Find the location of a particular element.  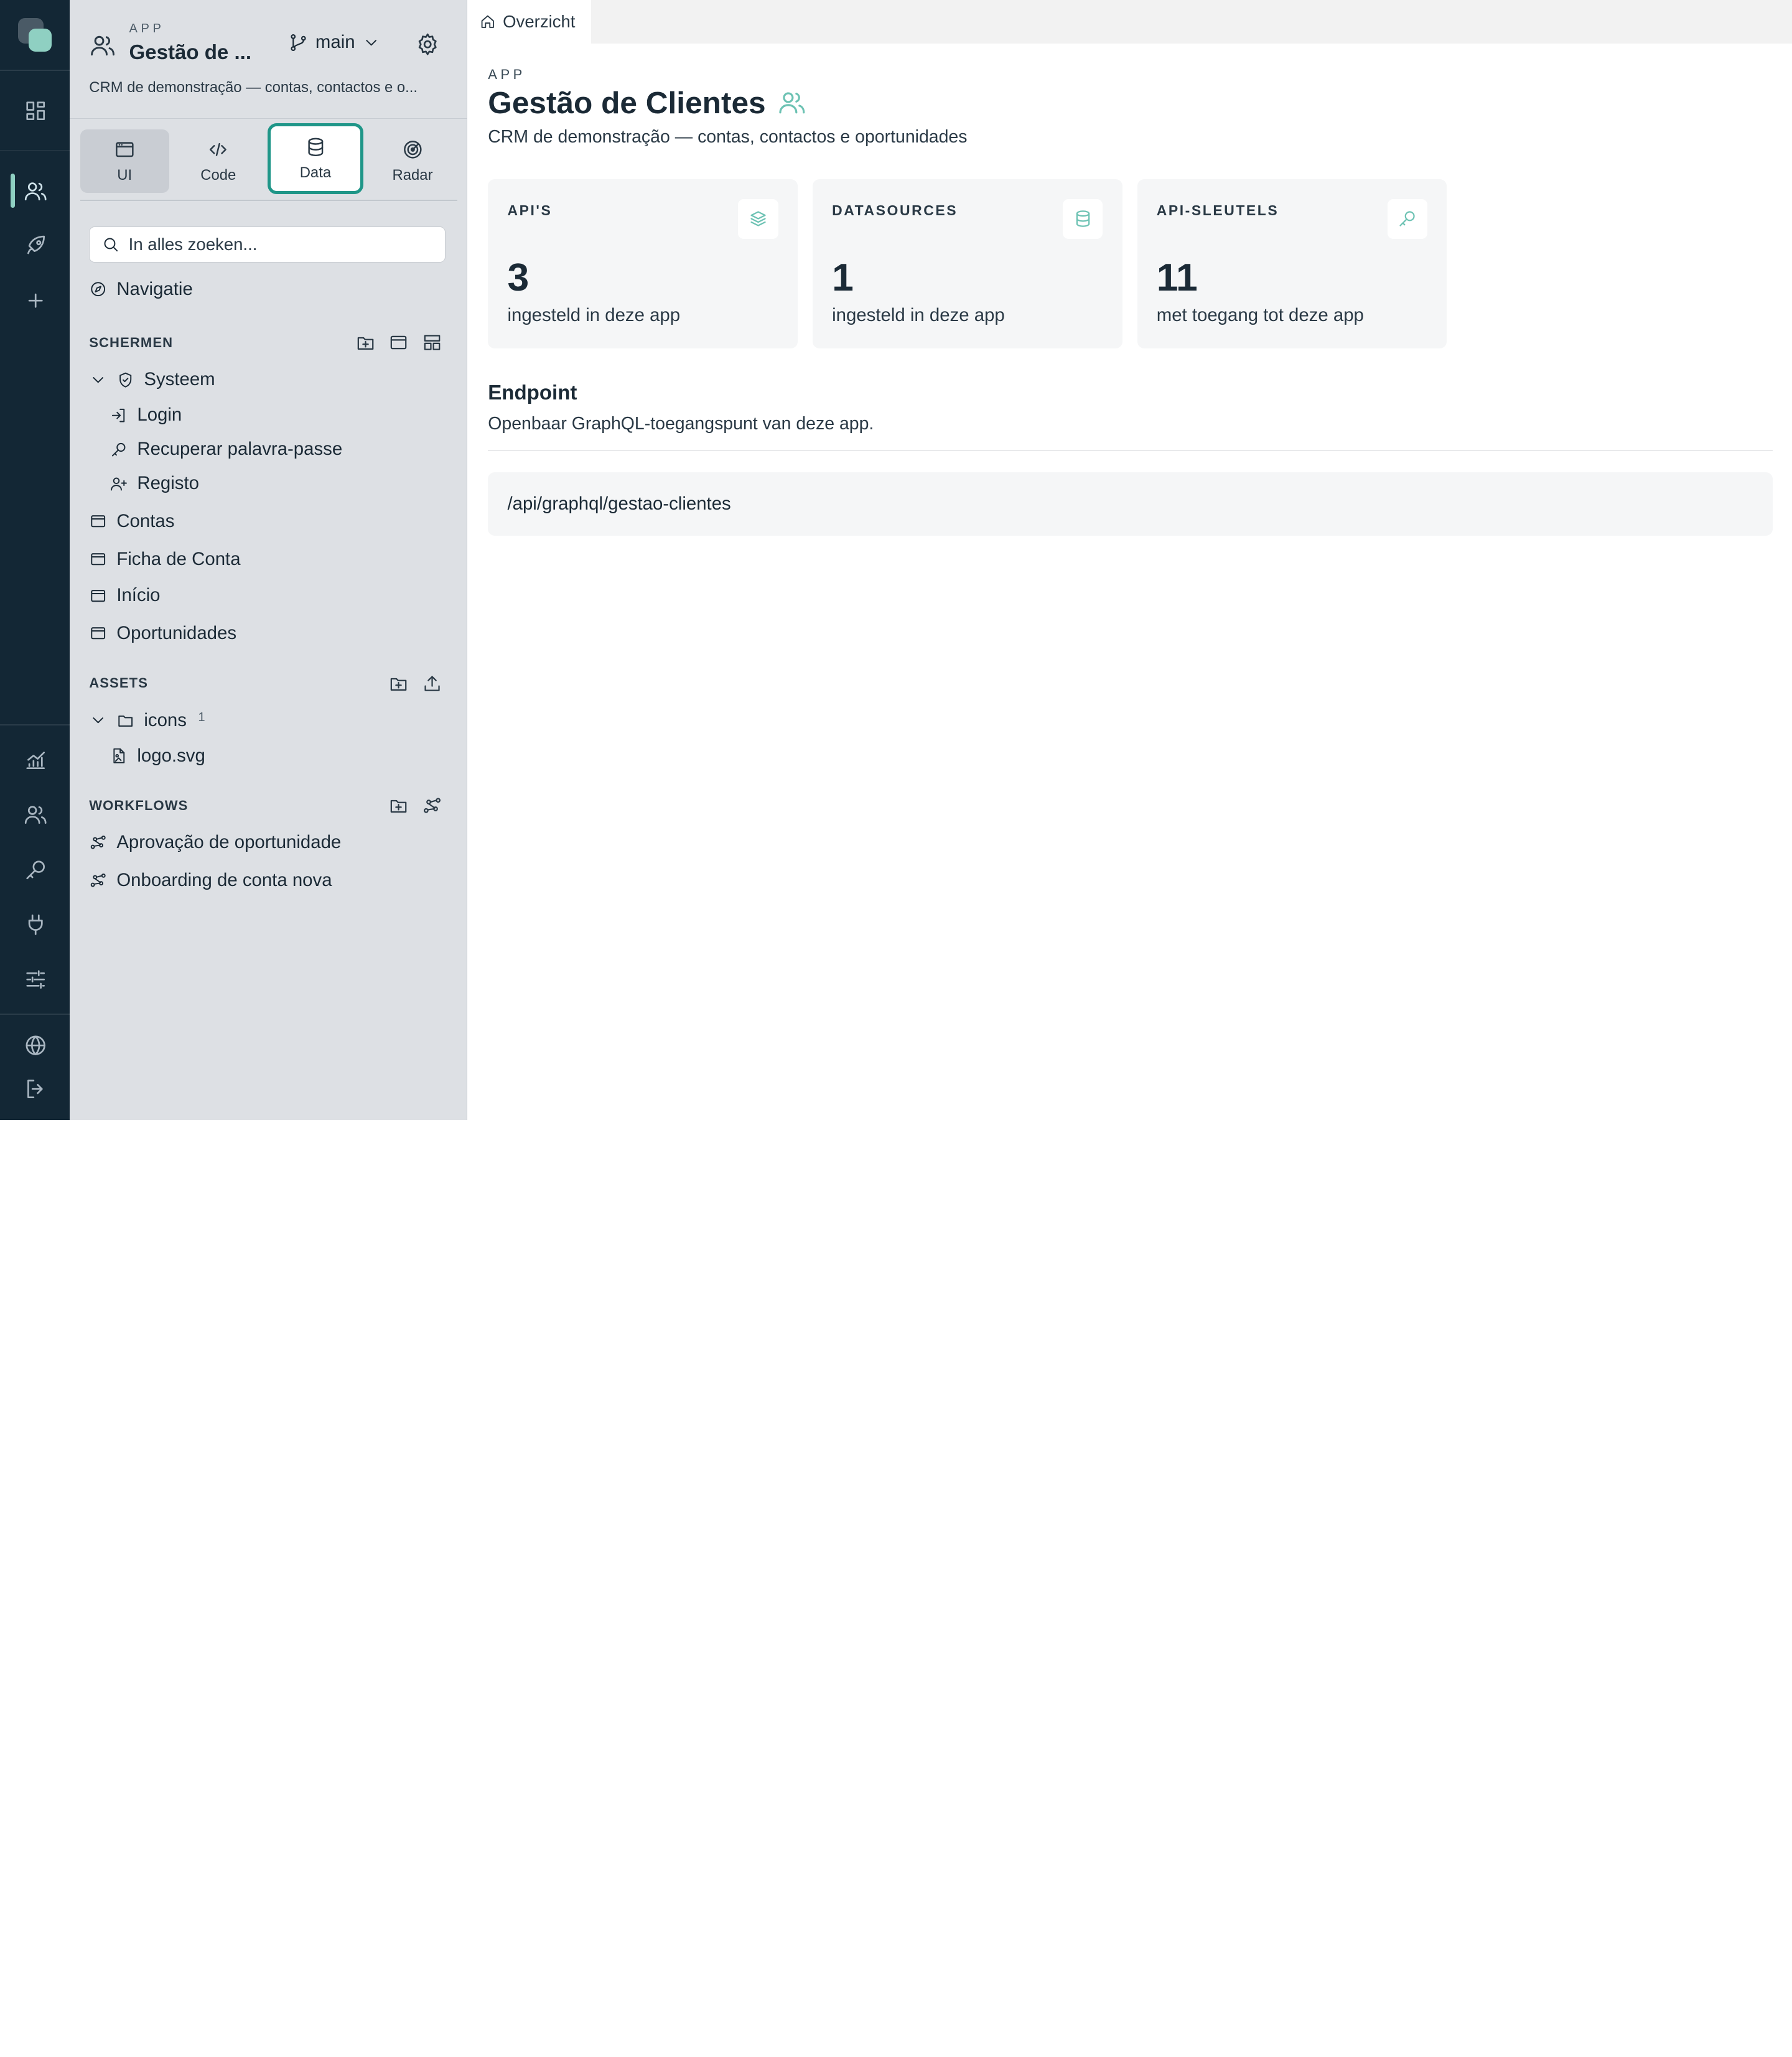

home-icon is located at coordinates (488, 21).